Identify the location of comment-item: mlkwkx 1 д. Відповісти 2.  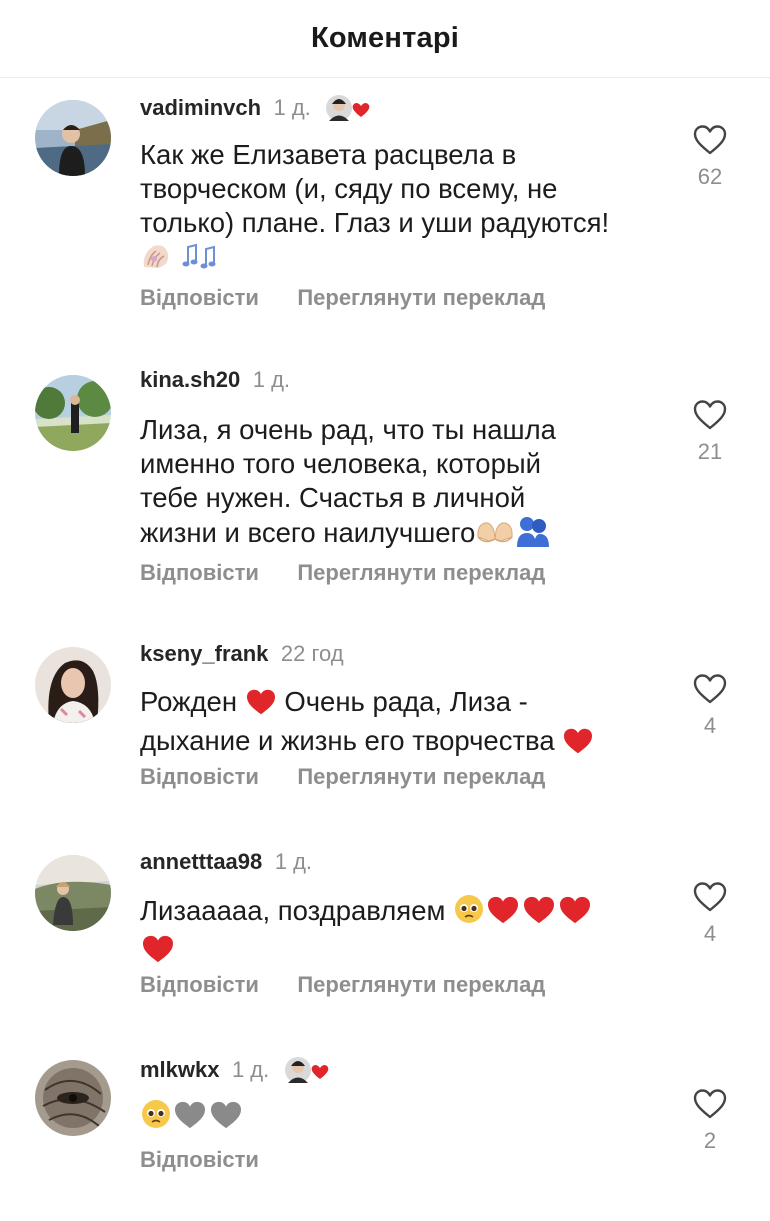
(385, 1124).